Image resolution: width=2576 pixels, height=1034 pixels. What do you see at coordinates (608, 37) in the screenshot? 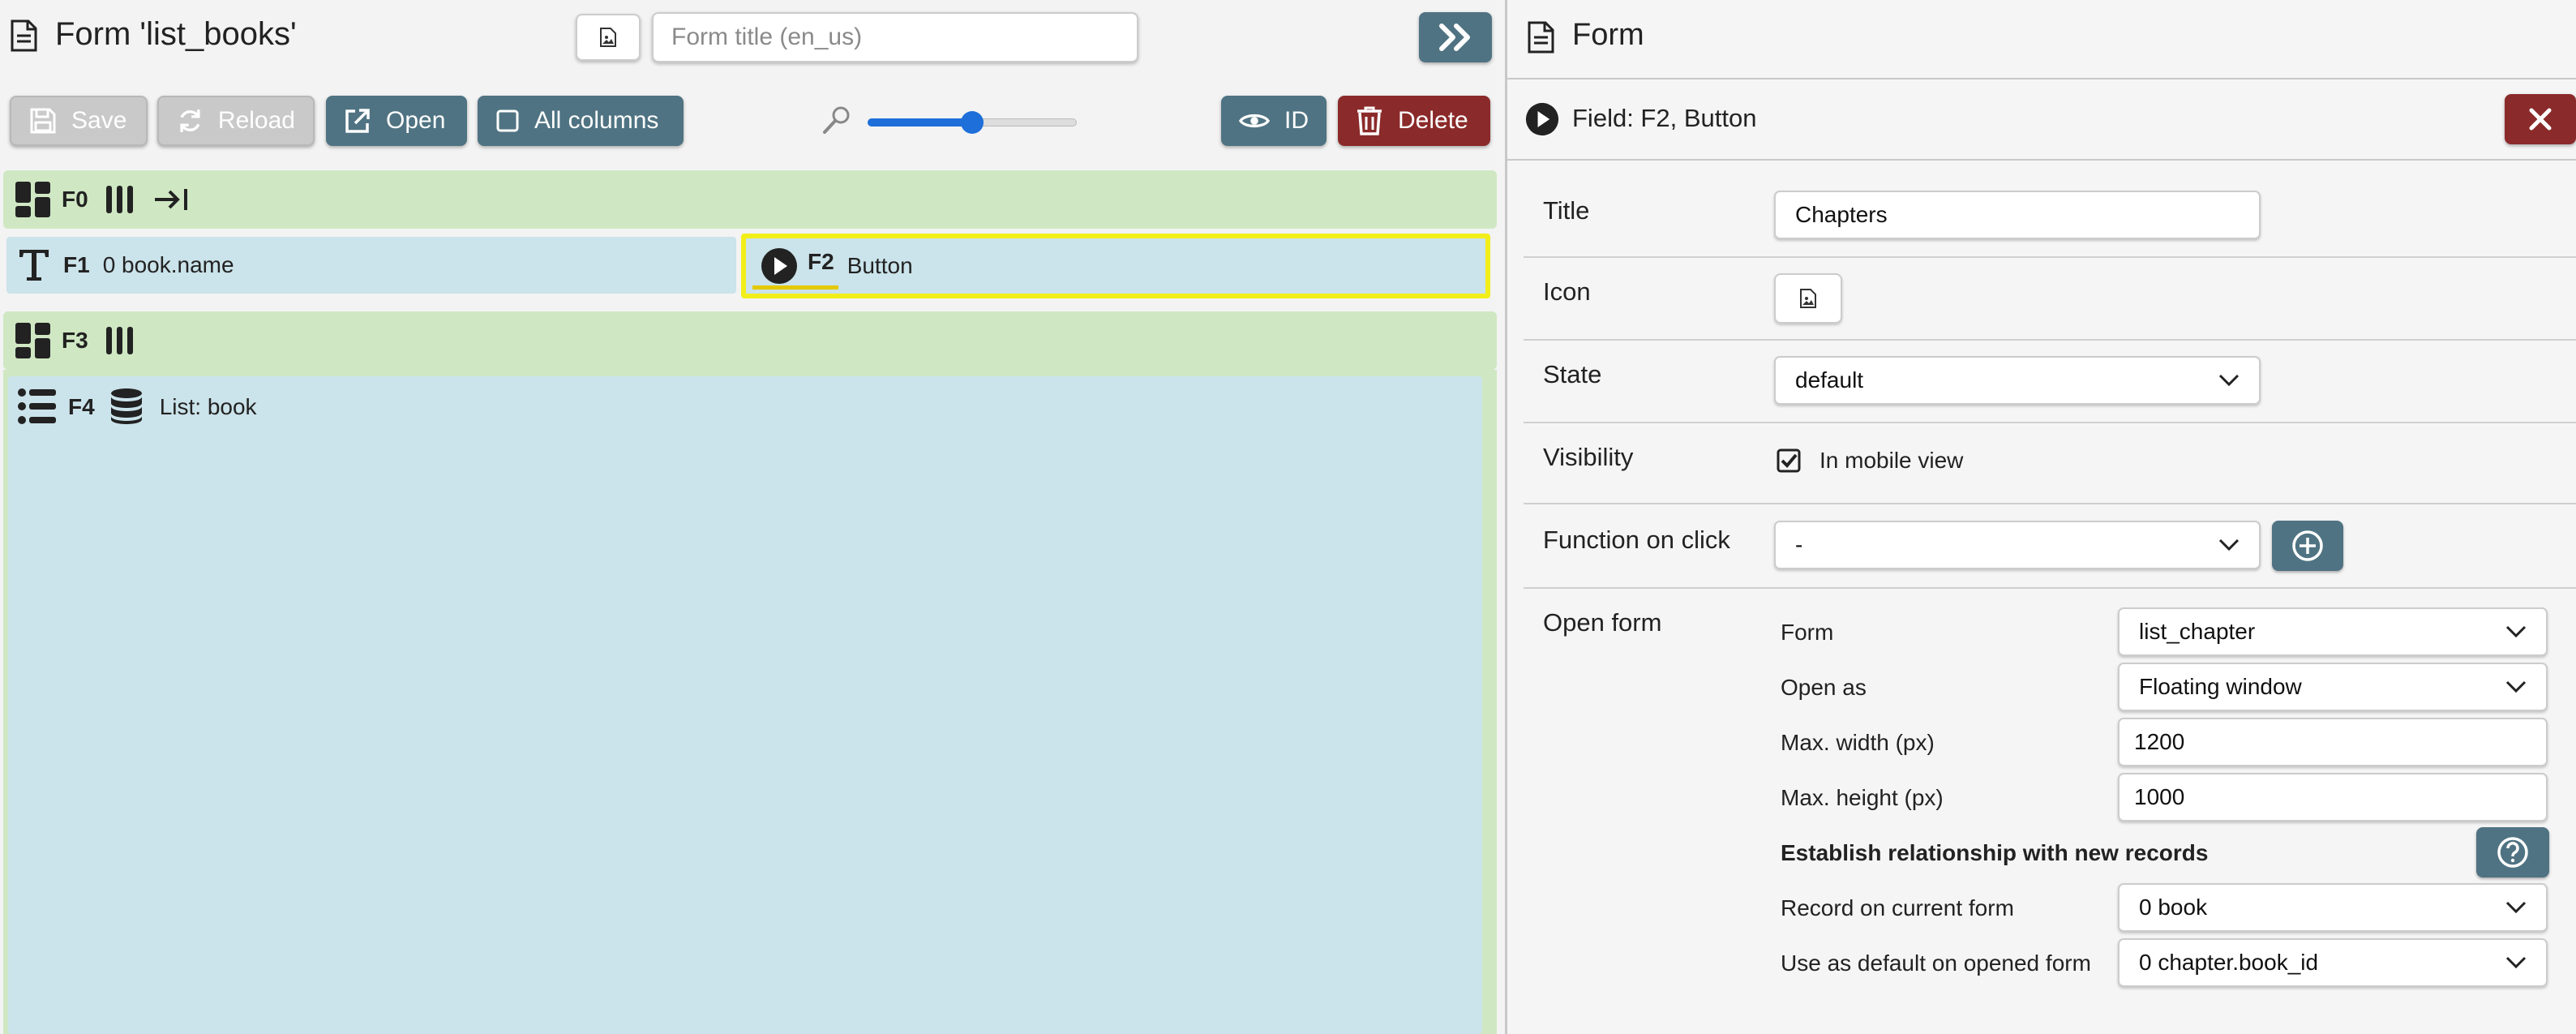
I see `form-icon-button` at bounding box center [608, 37].